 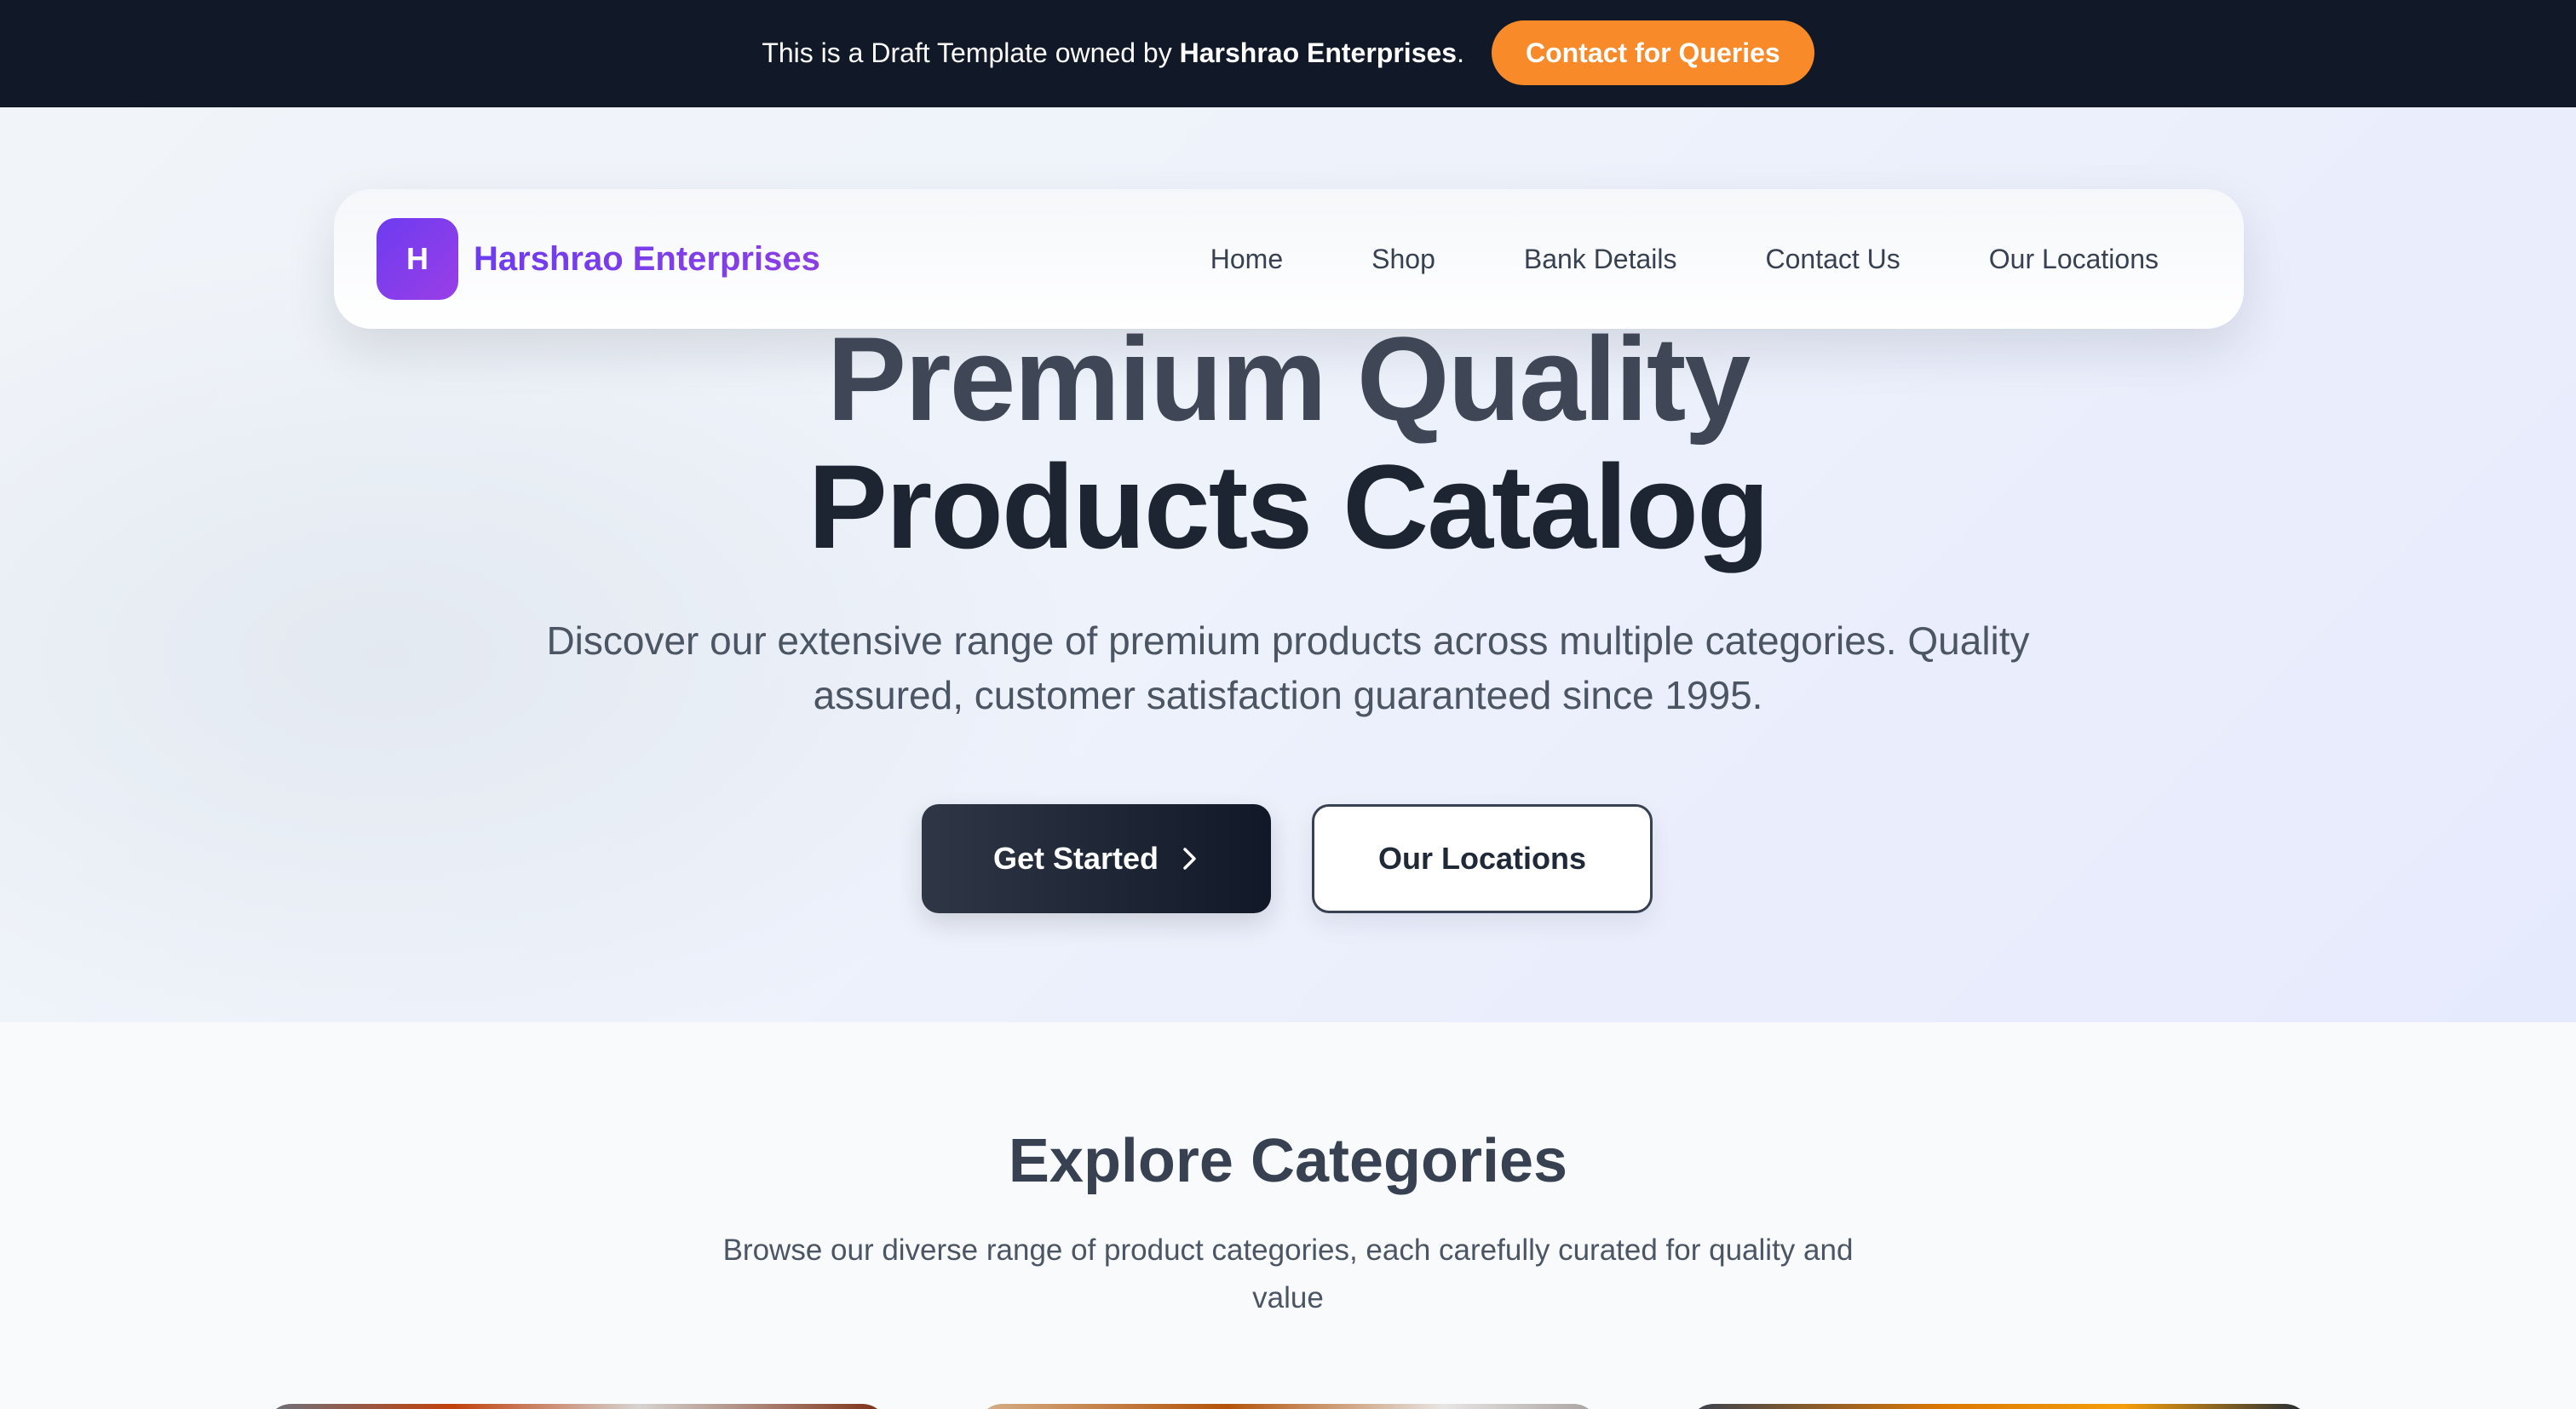 What do you see at coordinates (1601, 259) in the screenshot?
I see `nav-link-bank-details: Bank Details` at bounding box center [1601, 259].